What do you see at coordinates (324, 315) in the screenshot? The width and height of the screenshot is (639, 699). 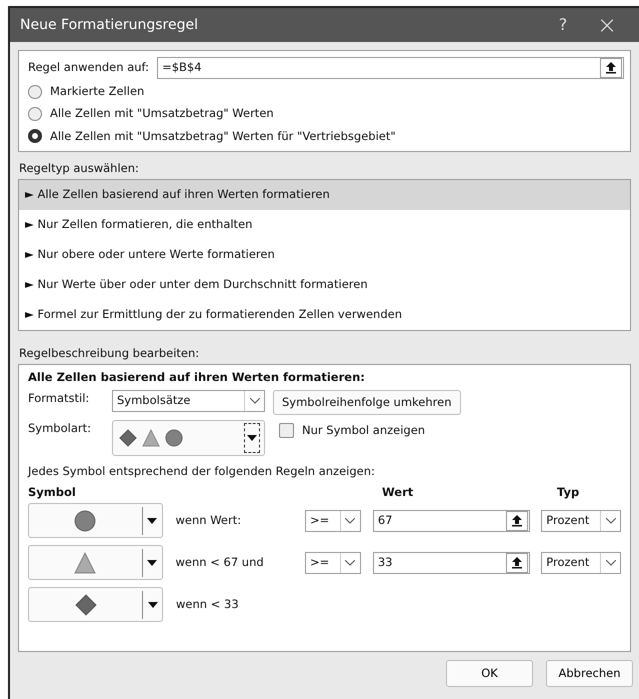 I see `rule-type-item: ► Formel zur Ermittlung der zu formatierenden Zellen verwenden` at bounding box center [324, 315].